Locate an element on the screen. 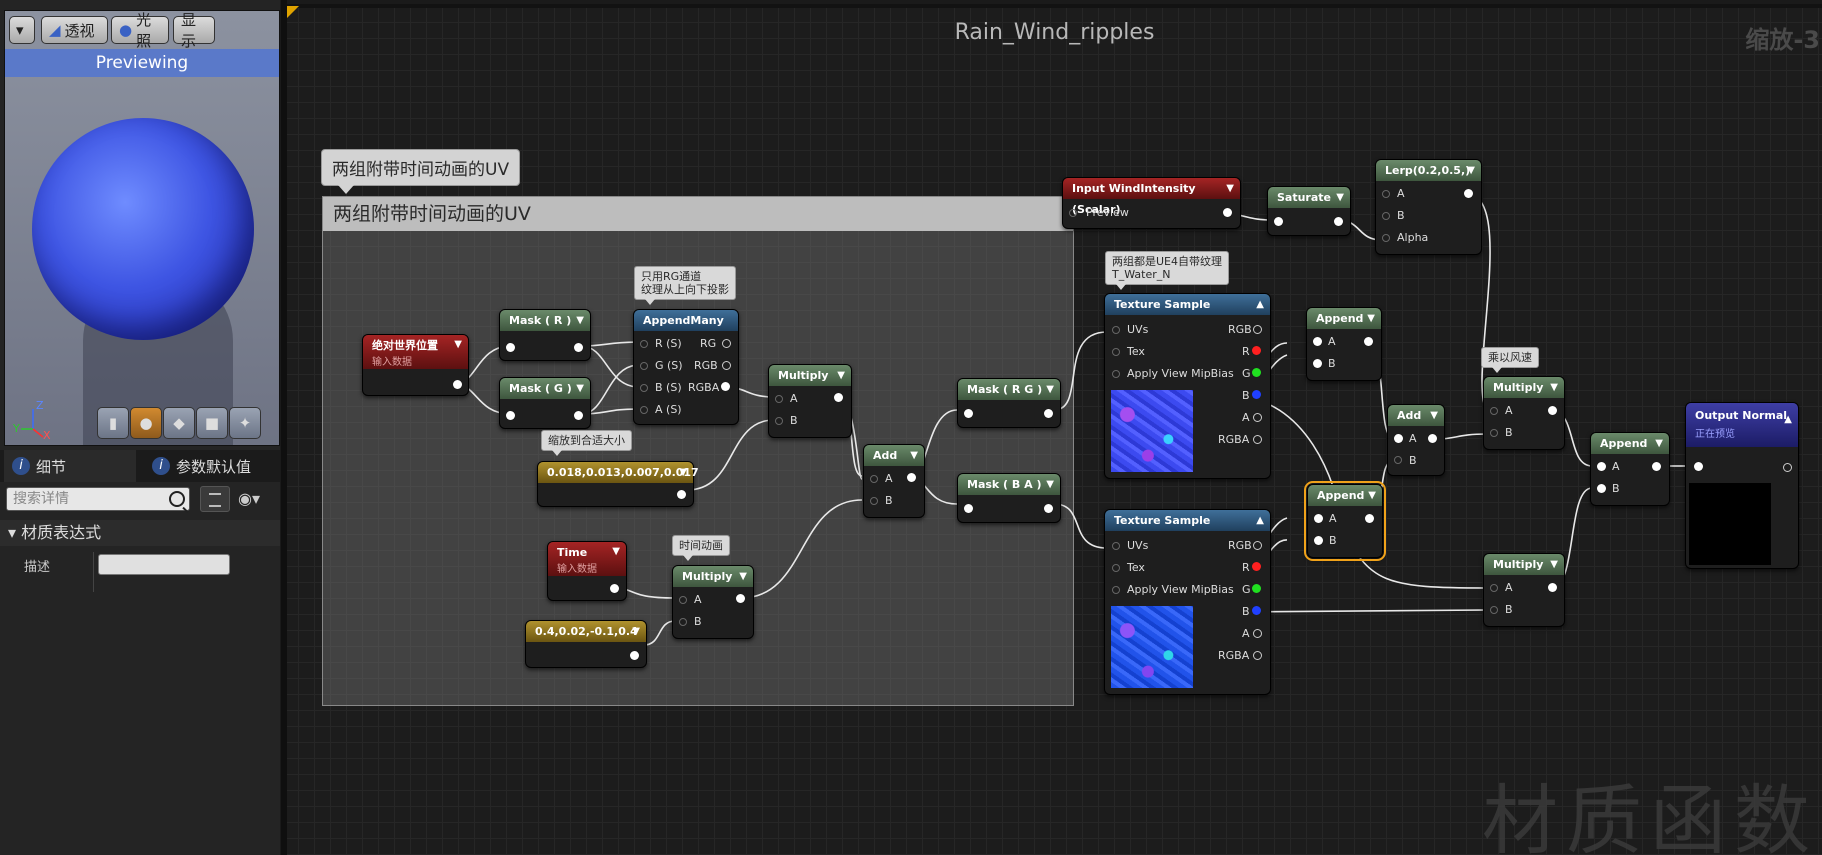 The image size is (1822, 855). node-multiply-wind: Multiply ▼ A B is located at coordinates (1524, 413).